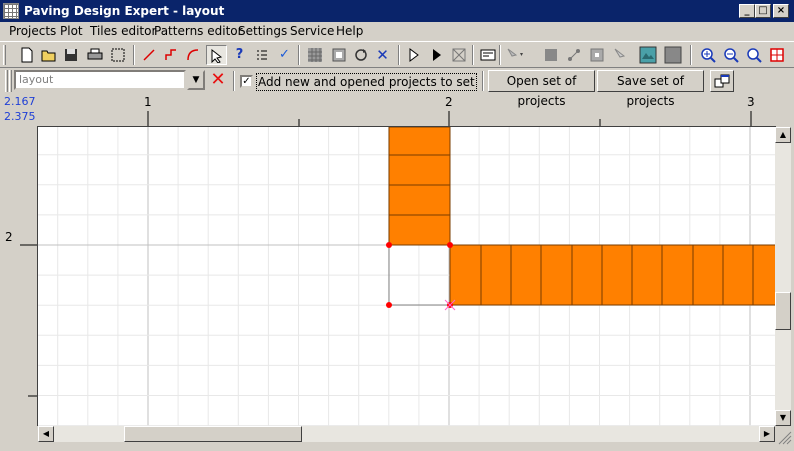 The height and width of the screenshot is (451, 794). I want to click on save-icon, so click(70, 55).